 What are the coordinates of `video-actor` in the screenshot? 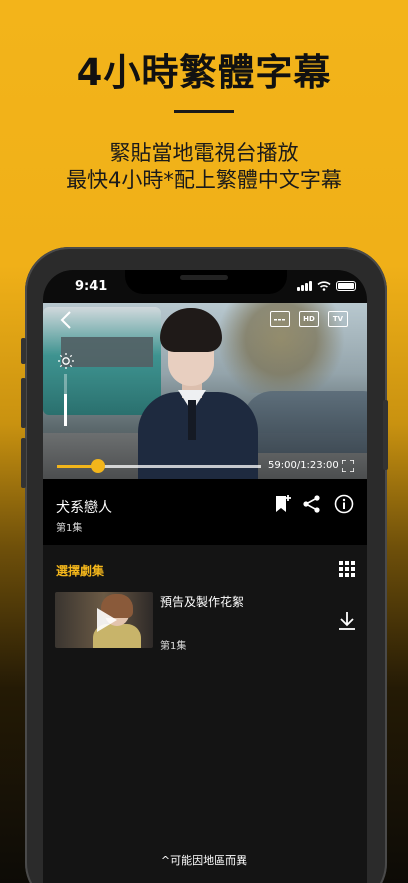 It's located at (198, 393).